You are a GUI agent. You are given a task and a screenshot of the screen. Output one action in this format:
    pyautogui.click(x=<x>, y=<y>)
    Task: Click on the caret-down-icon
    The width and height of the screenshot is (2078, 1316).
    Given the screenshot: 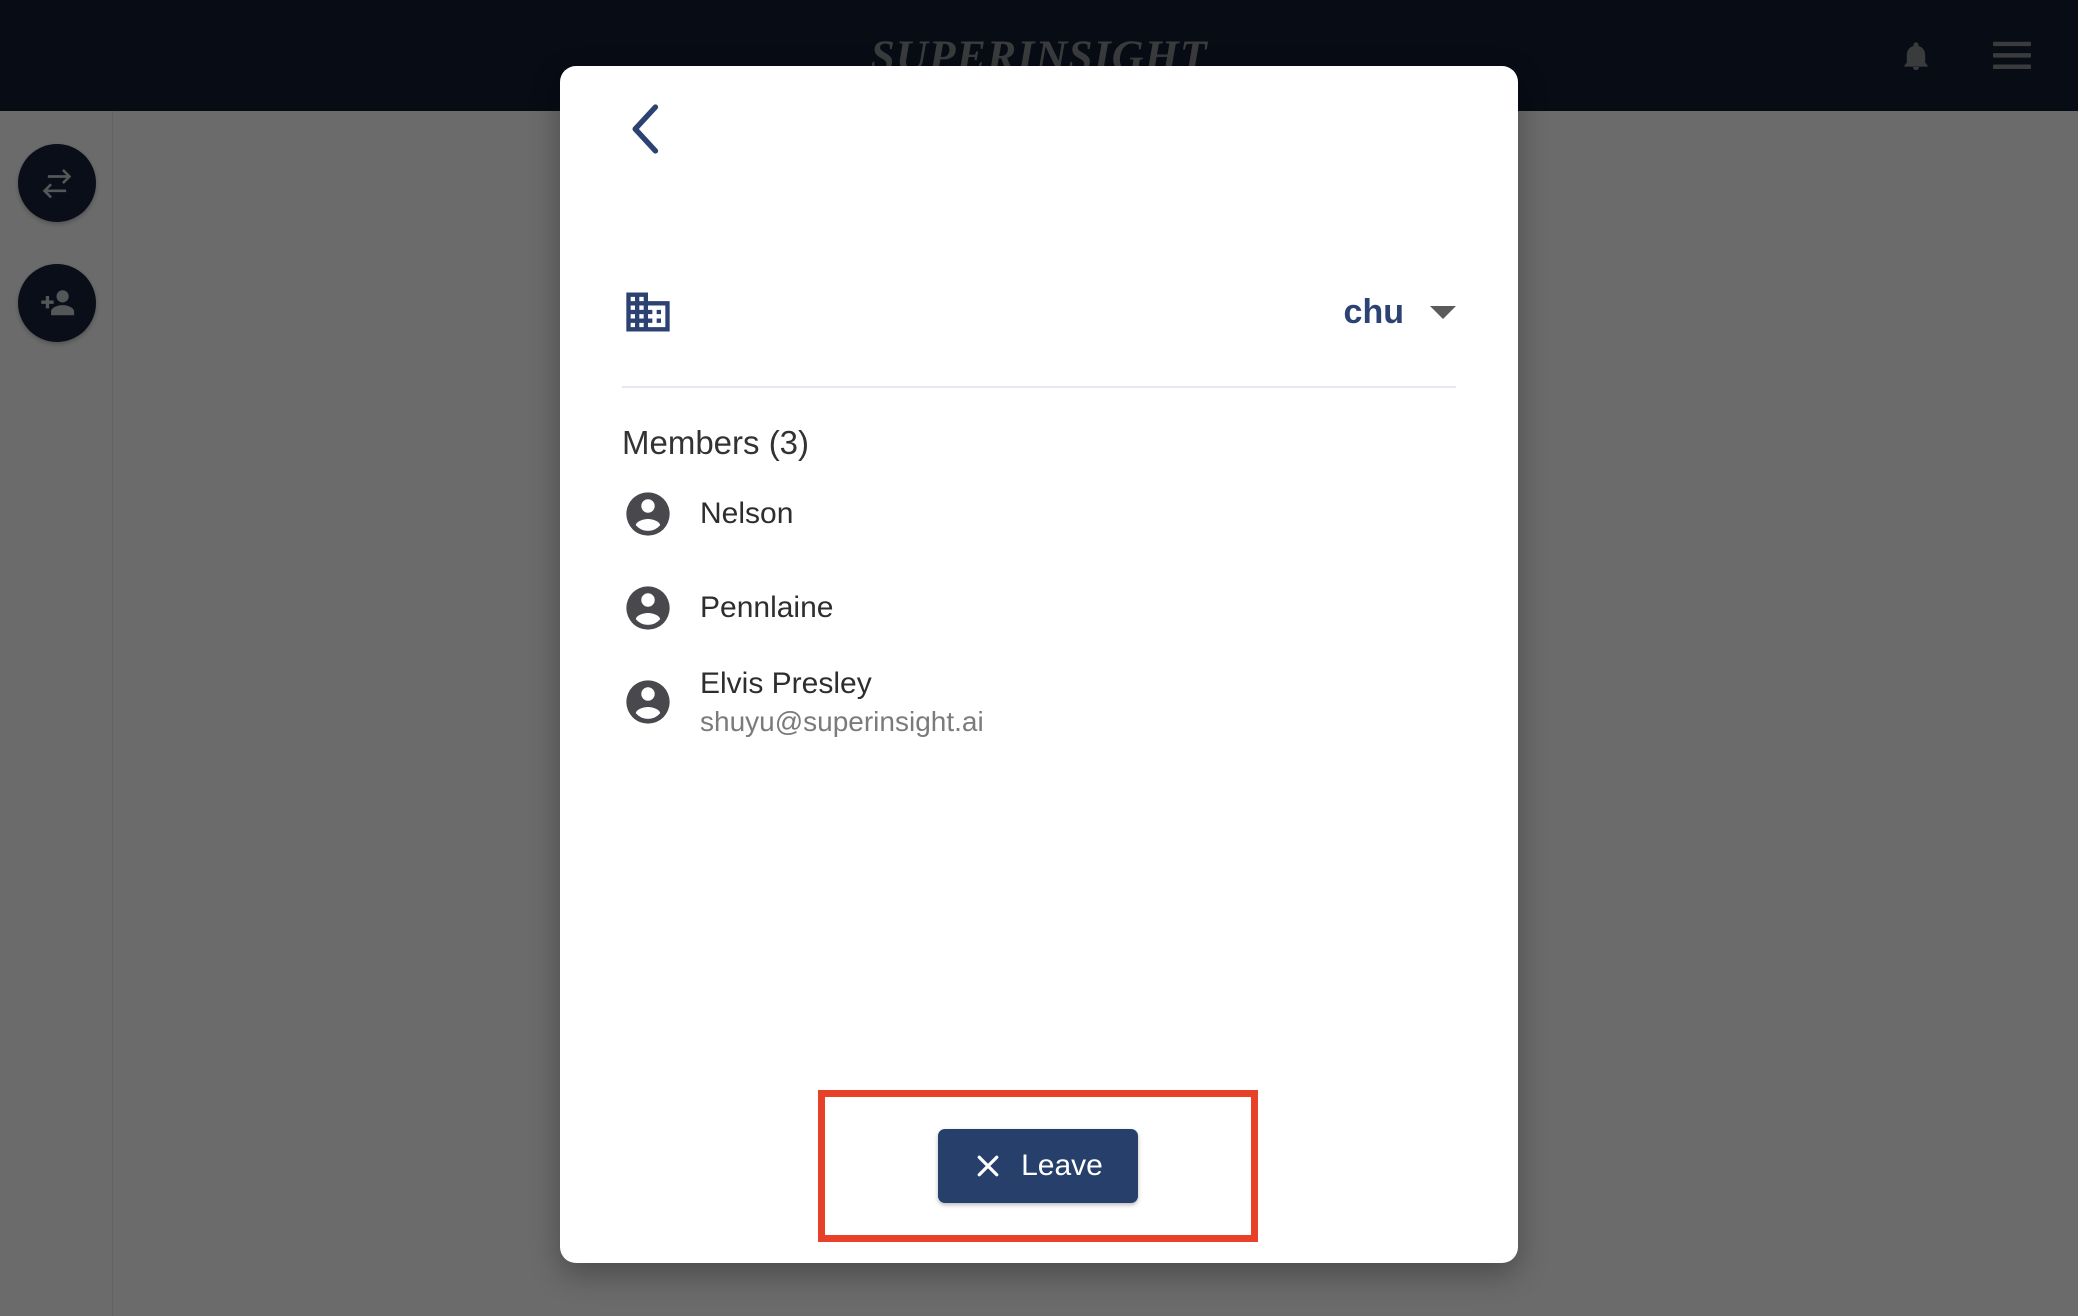 What is the action you would take?
    pyautogui.click(x=1443, y=312)
    